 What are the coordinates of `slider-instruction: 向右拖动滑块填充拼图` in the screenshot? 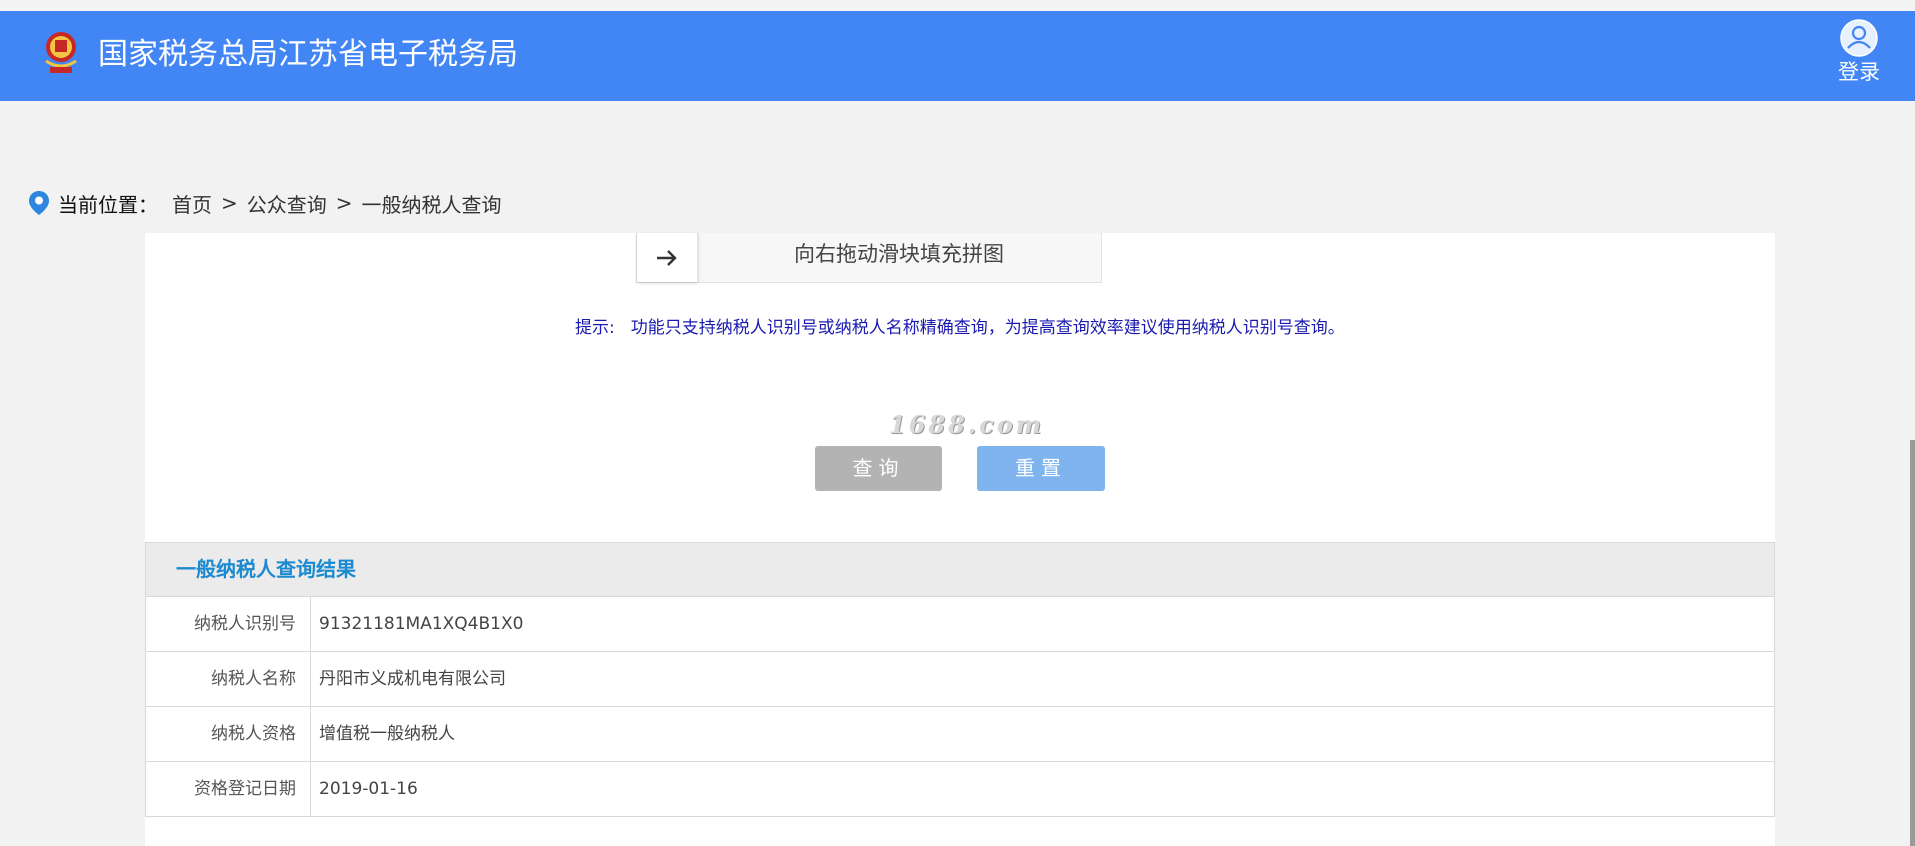 It's located at (899, 254).